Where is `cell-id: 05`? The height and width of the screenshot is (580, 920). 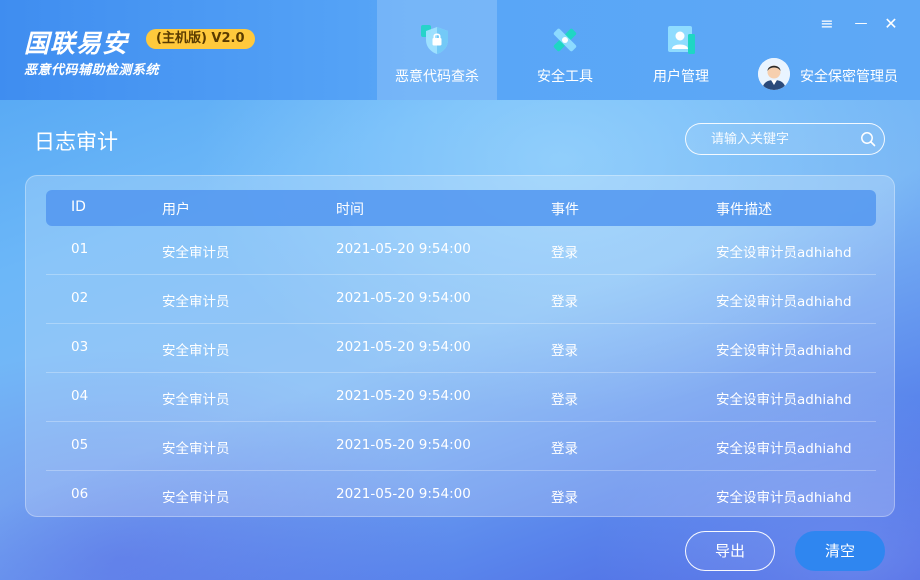
cell-id: 05 is located at coordinates (80, 445).